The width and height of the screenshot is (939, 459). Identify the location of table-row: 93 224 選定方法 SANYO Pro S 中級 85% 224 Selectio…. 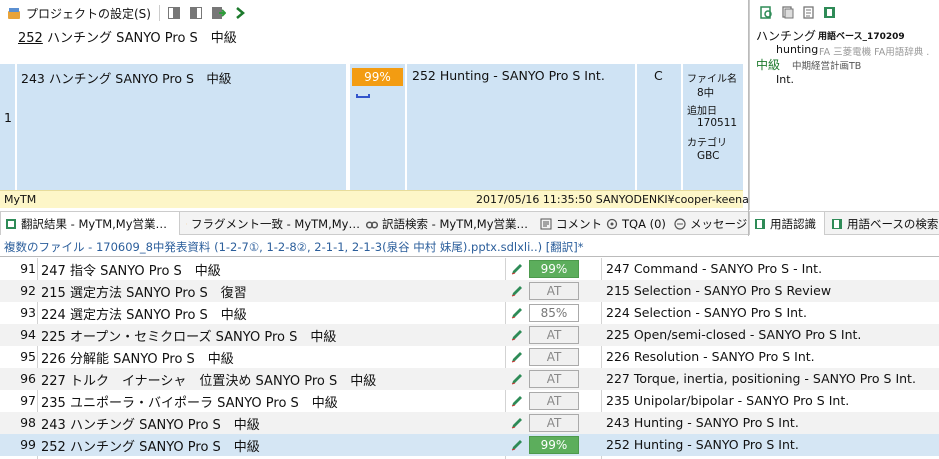
(469, 313).